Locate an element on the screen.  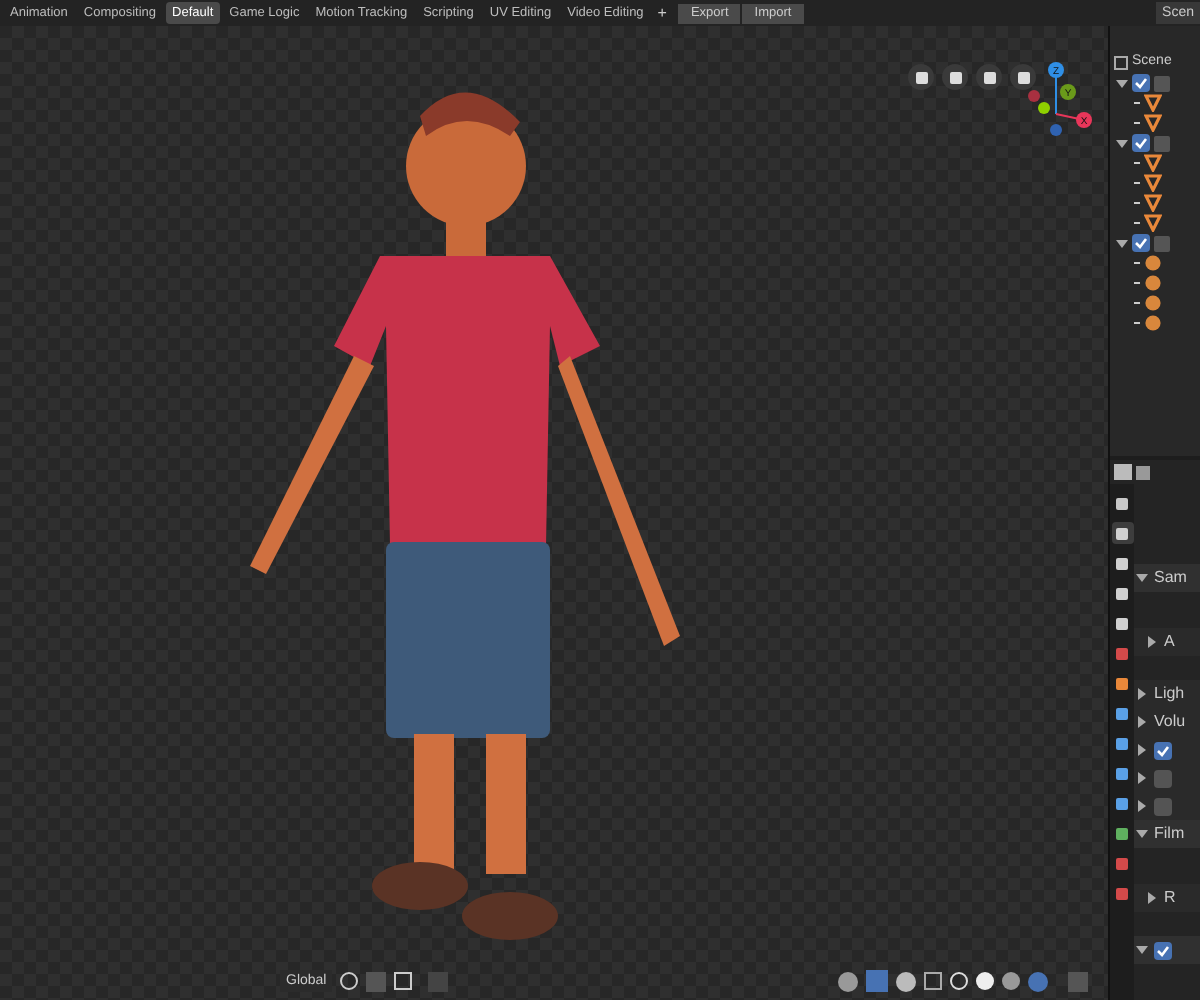
add-workspace-button: + is located at coordinates (662, 13).